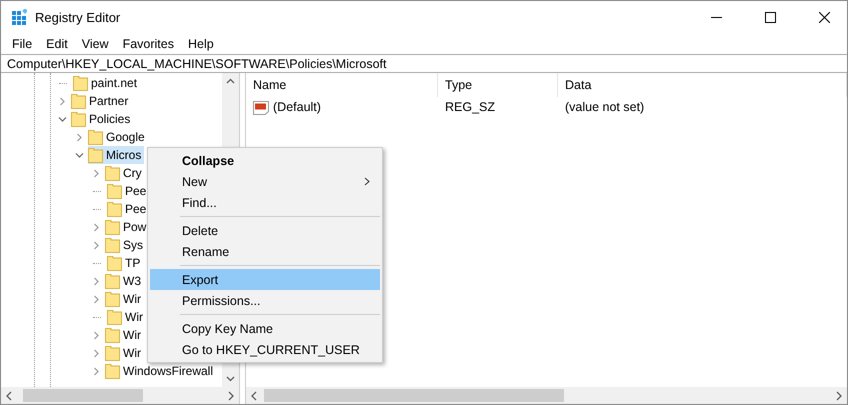 This screenshot has height=405, width=848. I want to click on menu-item: View, so click(95, 43).